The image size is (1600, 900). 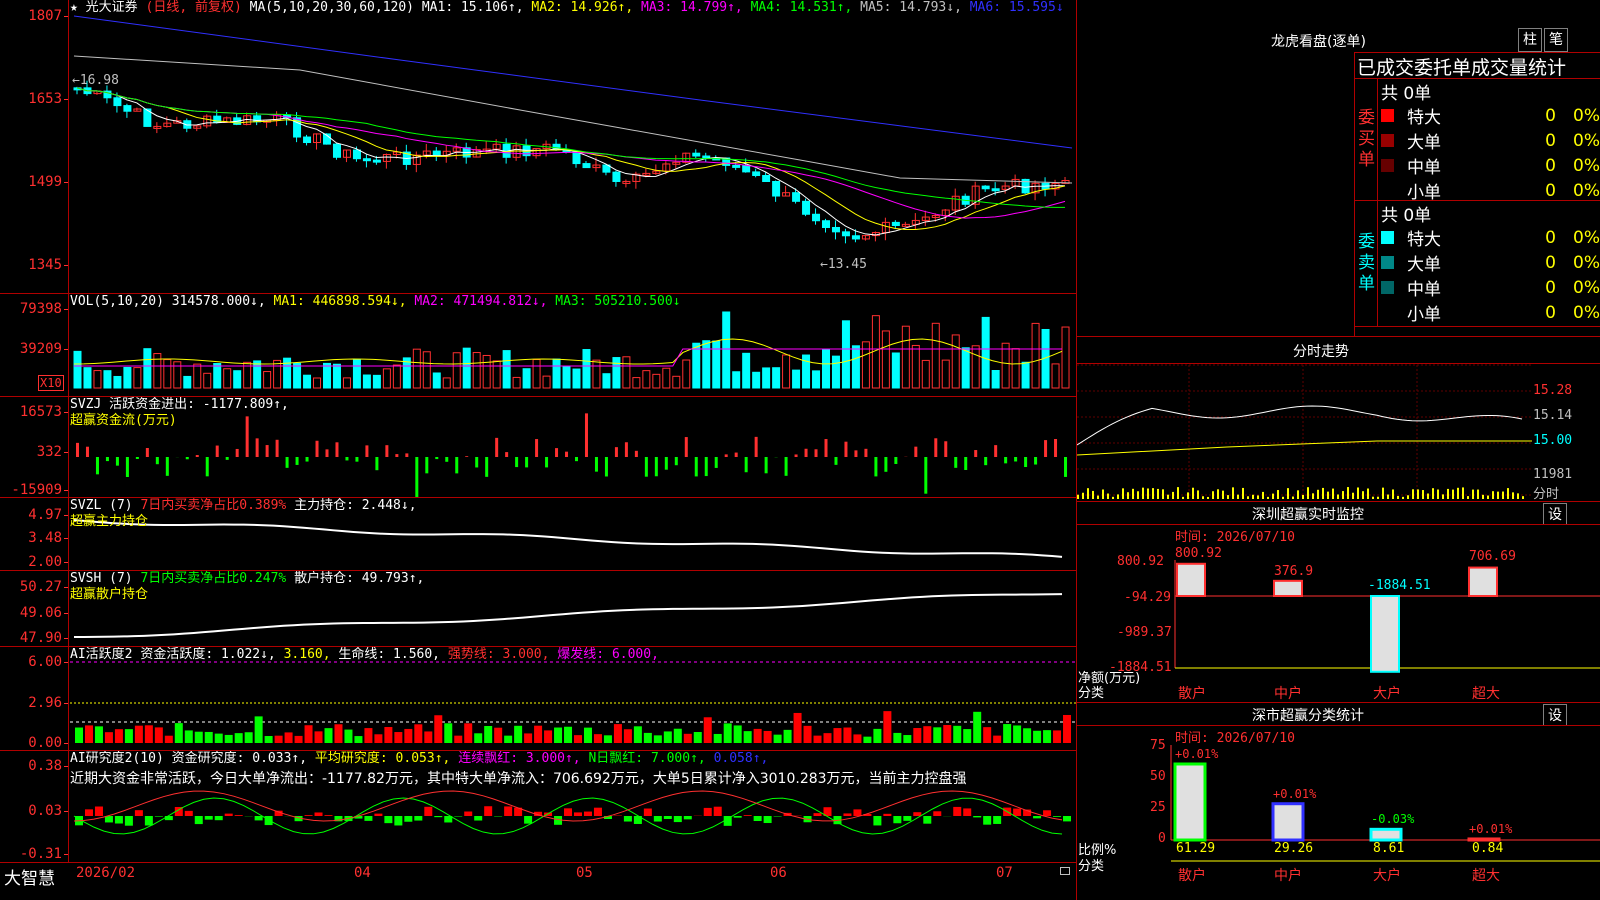 I want to click on bar-view-button: 柱, so click(x=1530, y=40).